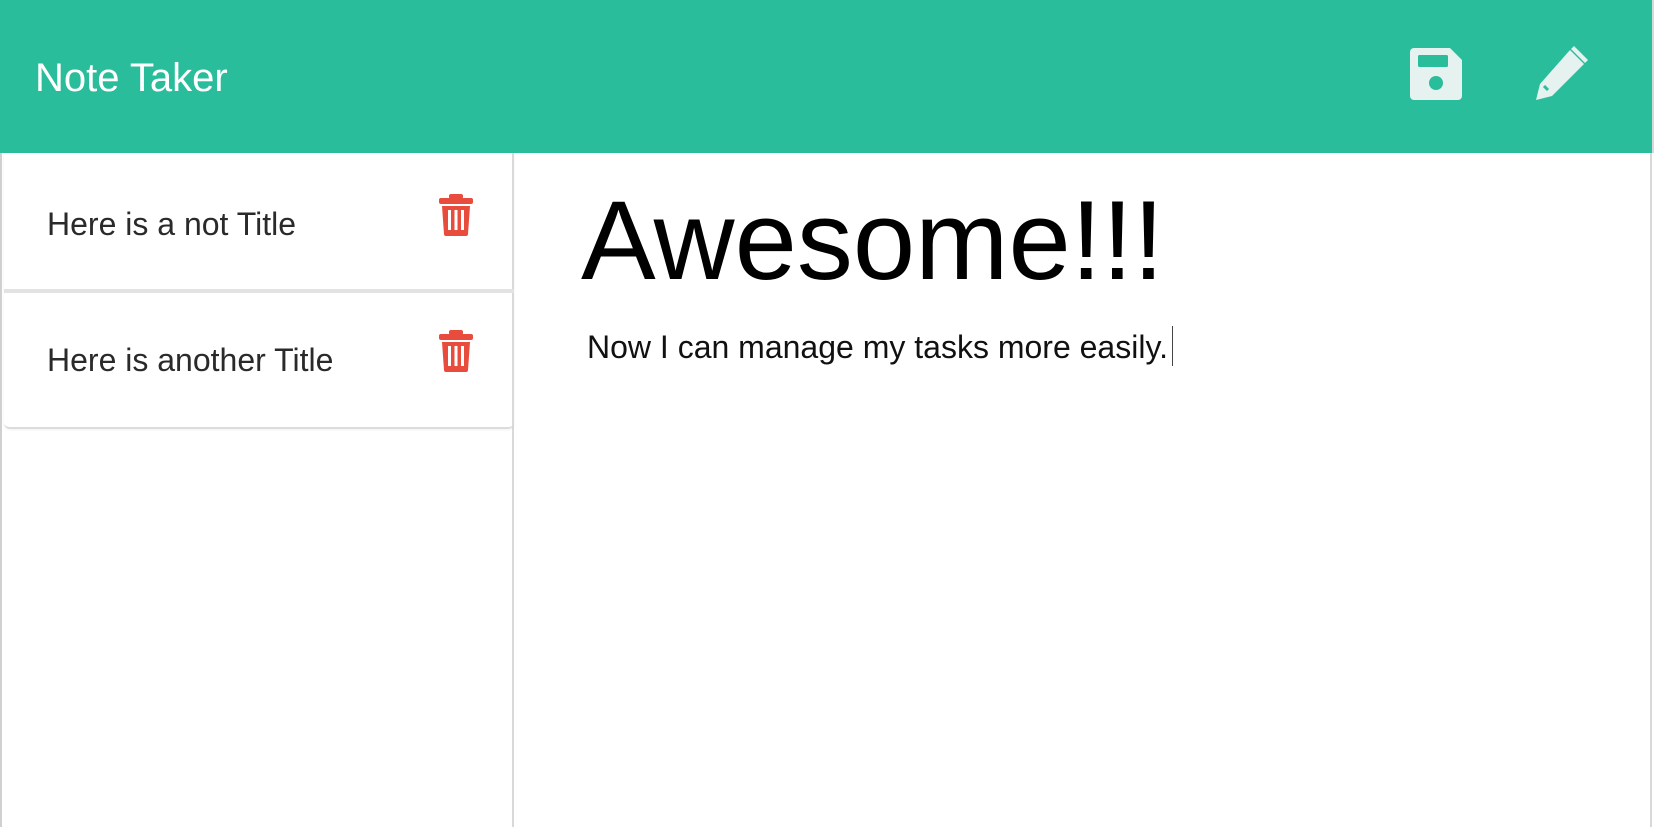 The image size is (1656, 827). I want to click on save-icon, so click(1436, 74).